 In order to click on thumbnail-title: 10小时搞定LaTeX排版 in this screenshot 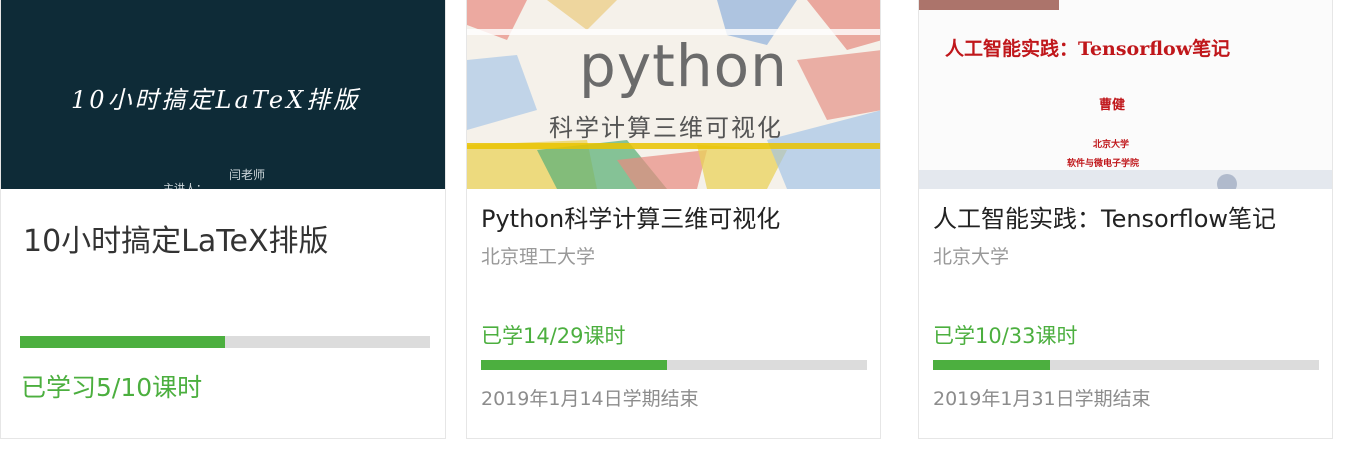, I will do `click(216, 100)`.